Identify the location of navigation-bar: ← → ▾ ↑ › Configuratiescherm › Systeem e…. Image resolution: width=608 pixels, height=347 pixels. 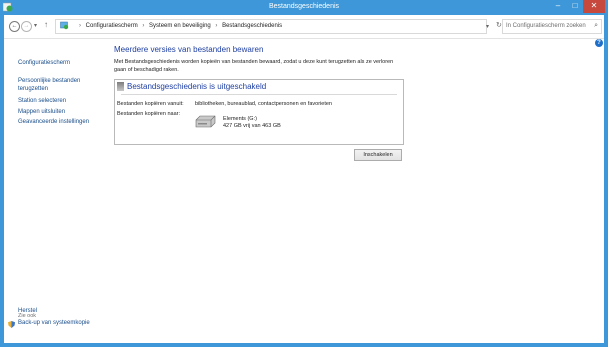
(304, 27).